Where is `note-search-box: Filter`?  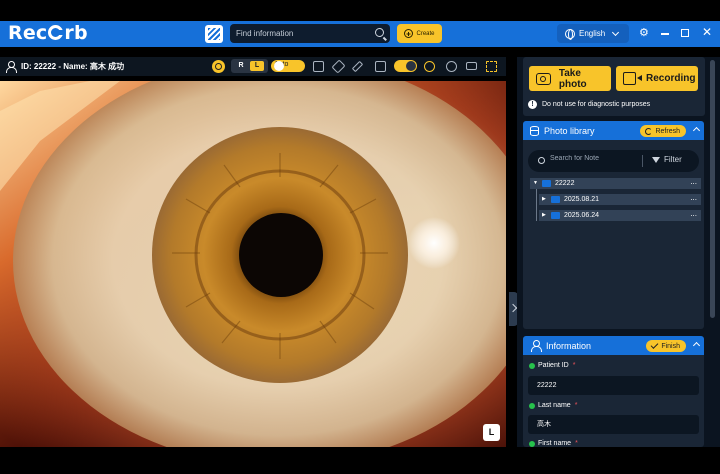 note-search-box: Filter is located at coordinates (613, 161).